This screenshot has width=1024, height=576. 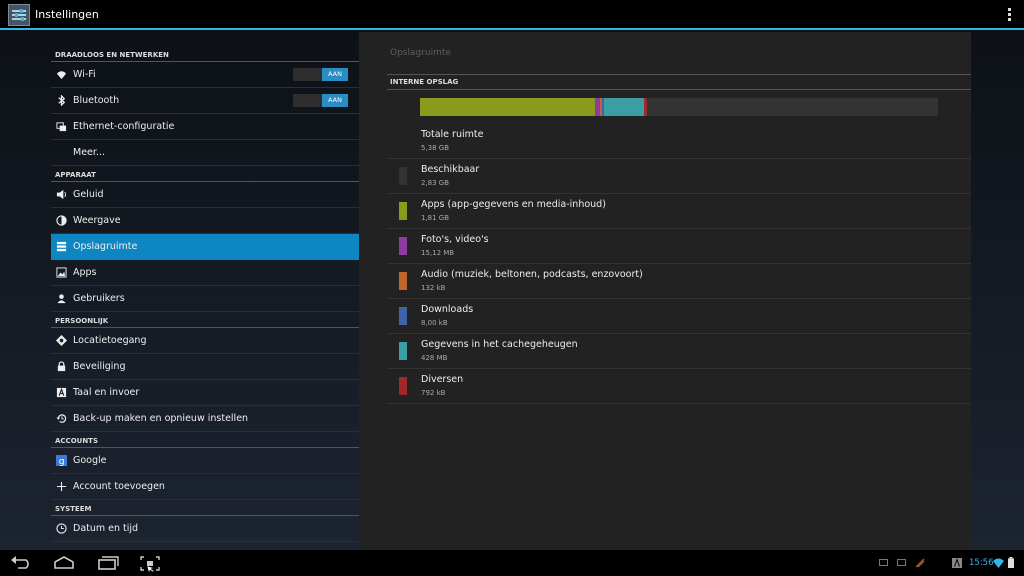 I want to click on speaker-icon, so click(x=61, y=194).